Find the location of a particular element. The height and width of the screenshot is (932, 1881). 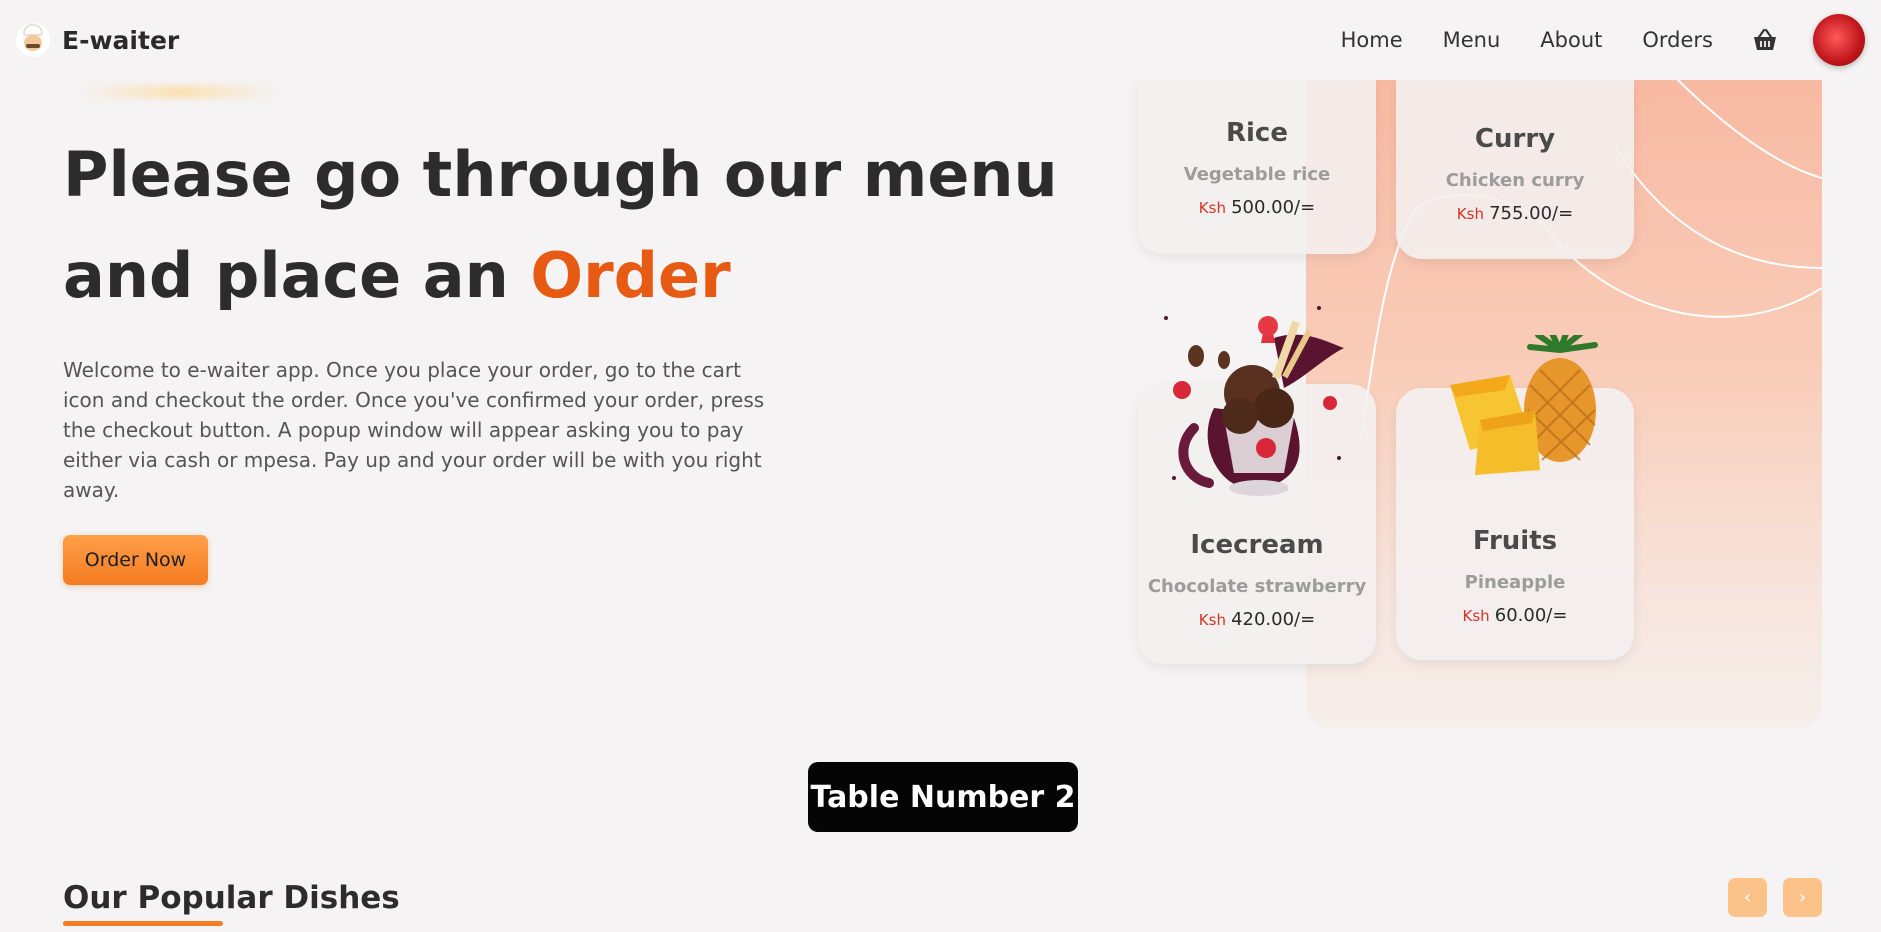

price-amount: 420.00/= is located at coordinates (1273, 619).